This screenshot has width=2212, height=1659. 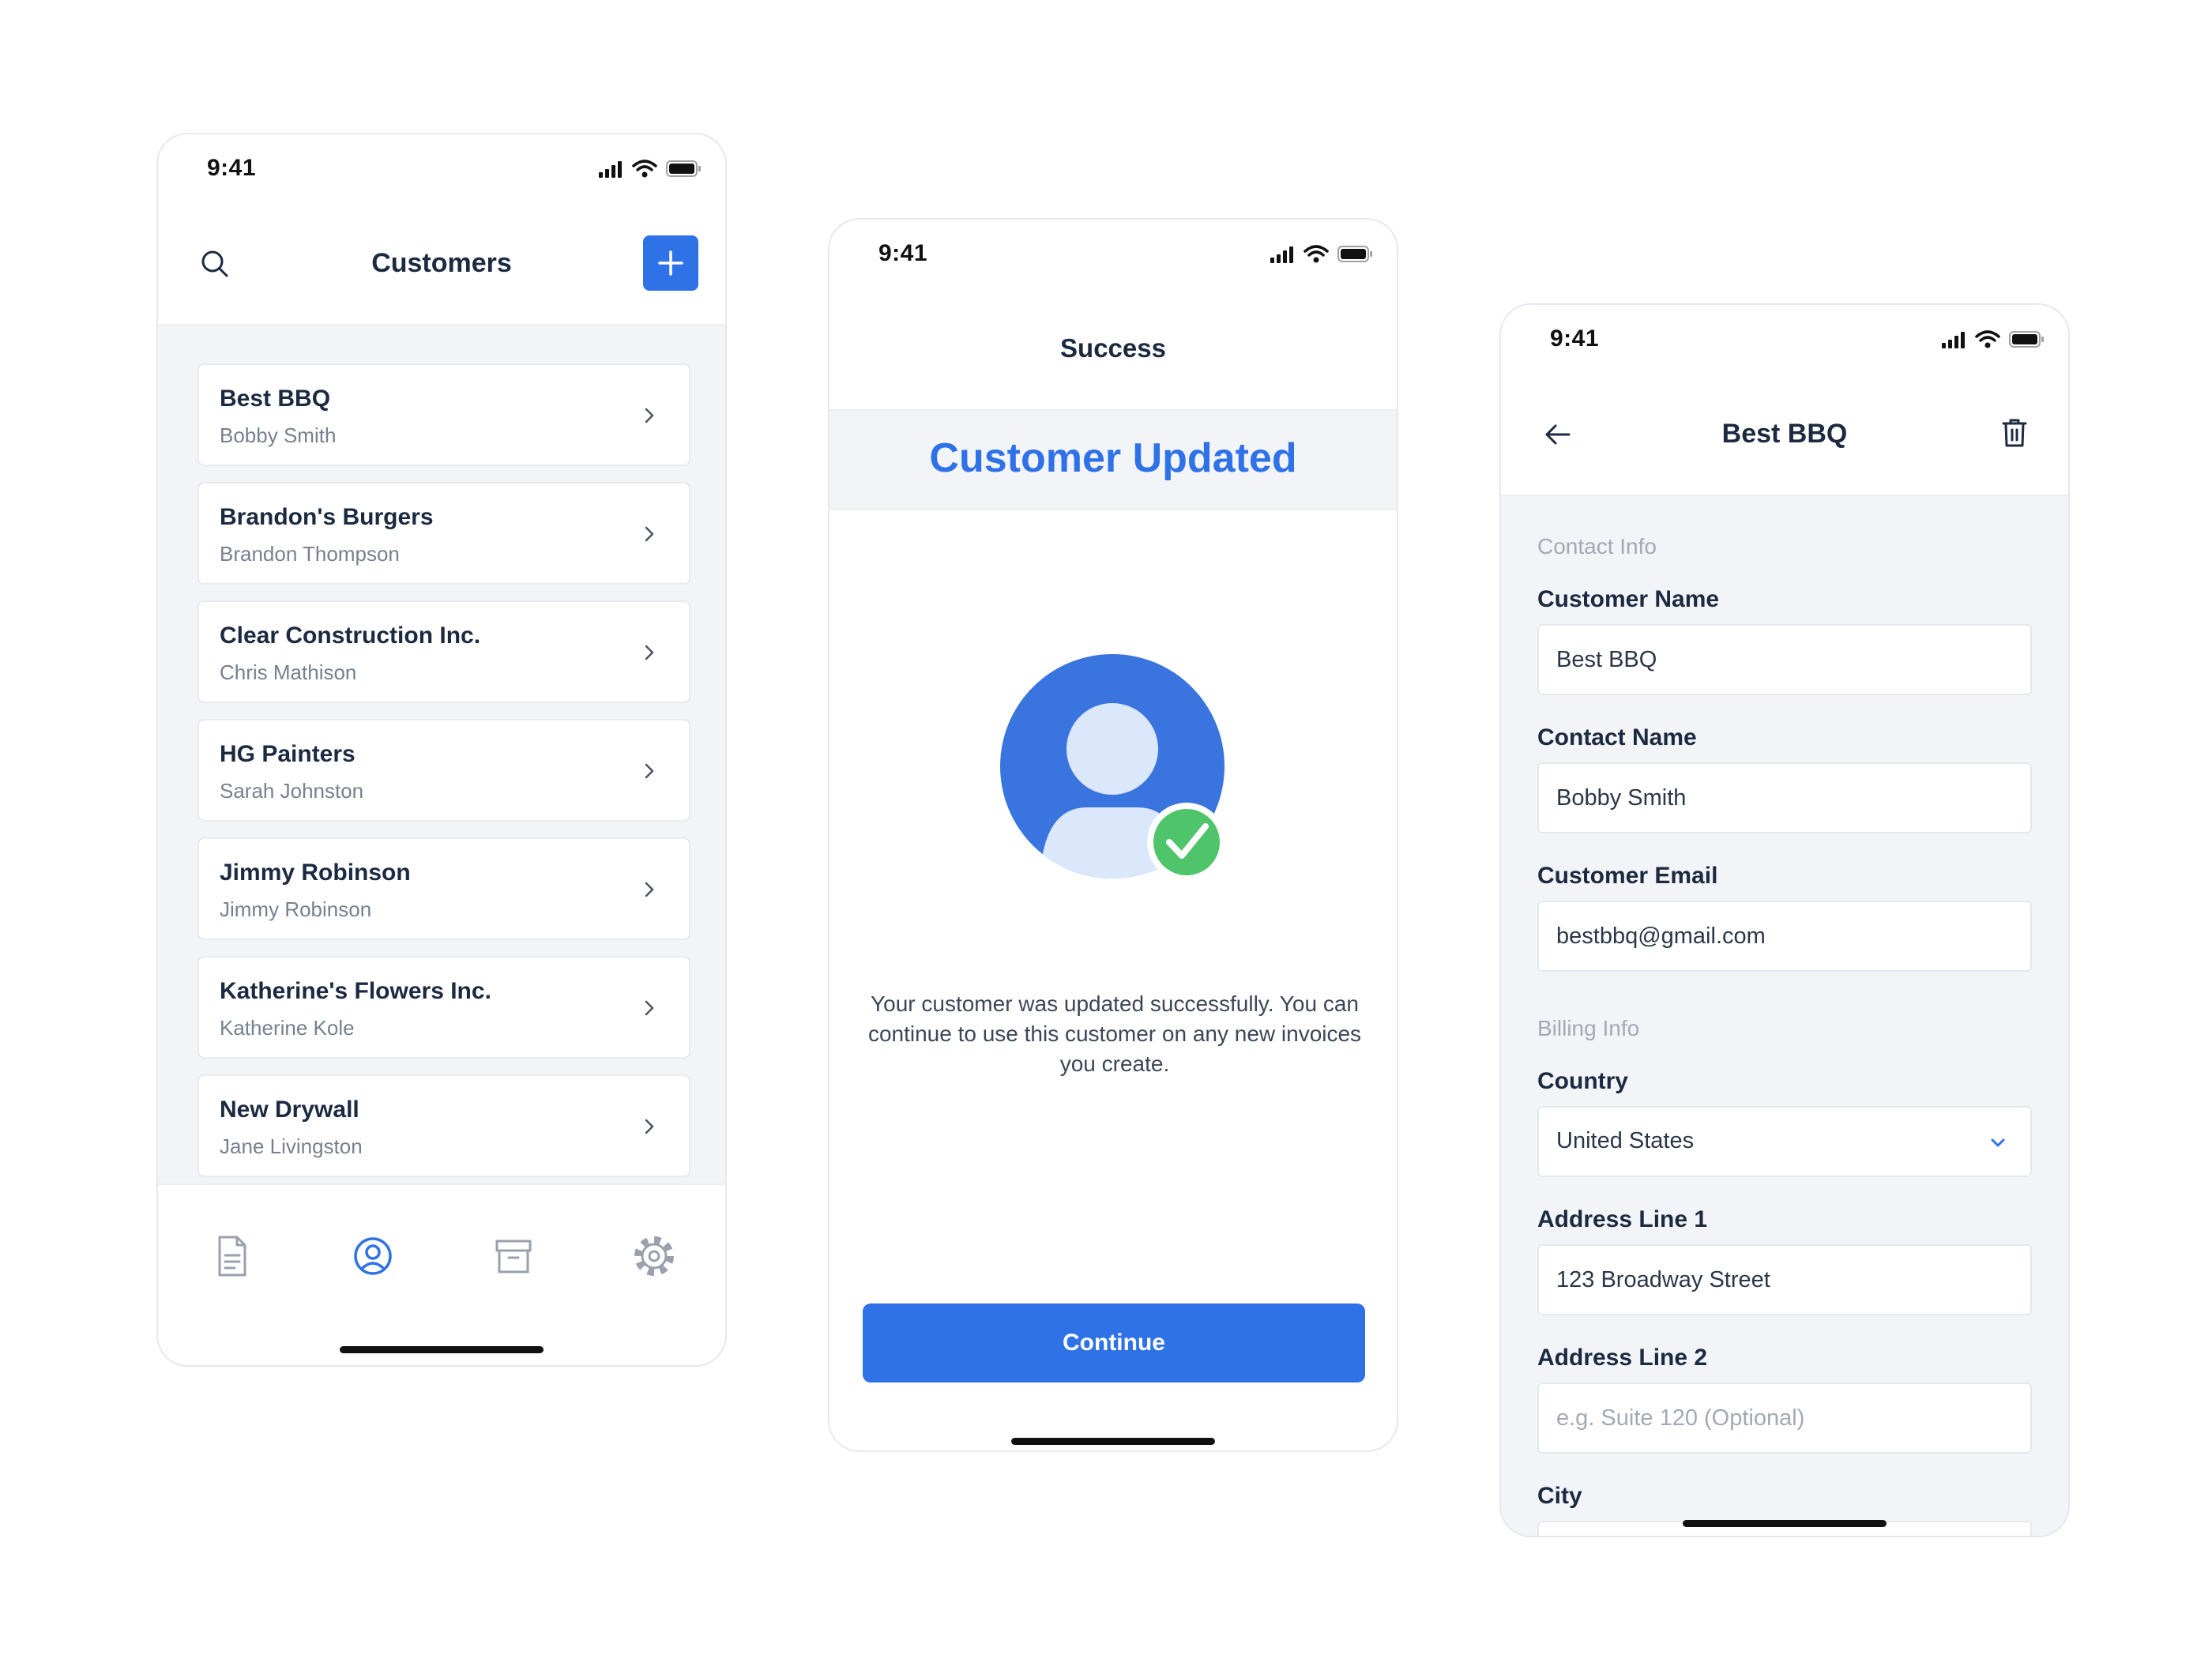 What do you see at coordinates (288, 754) in the screenshot?
I see `customer-name: HG Painters` at bounding box center [288, 754].